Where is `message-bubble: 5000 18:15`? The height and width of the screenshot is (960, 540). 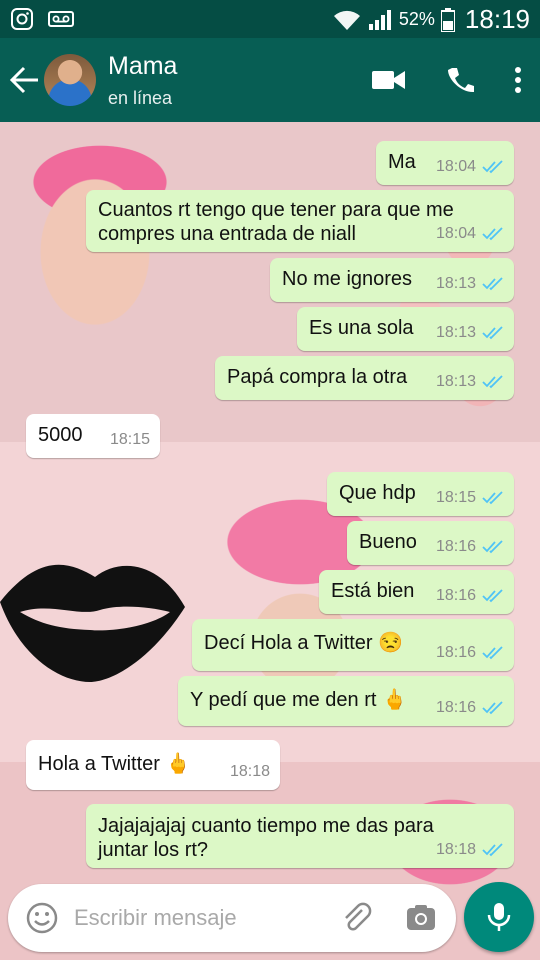
message-bubble: 5000 18:15 is located at coordinates (93, 436).